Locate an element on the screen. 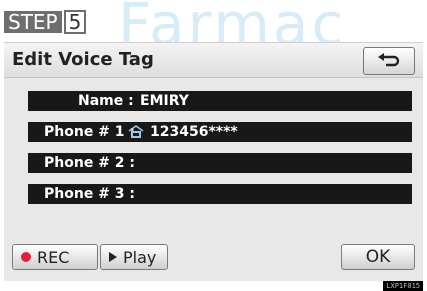  phone-1-row: Phone # 1 : 123456**** is located at coordinates (220, 132).